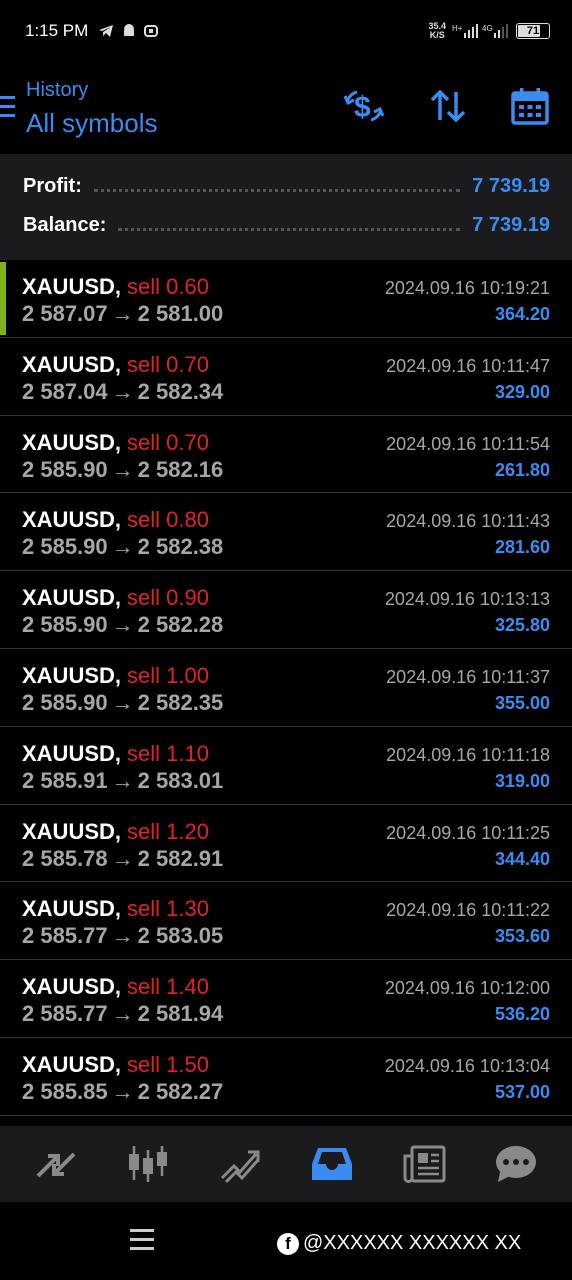  Describe the element at coordinates (65, 1091) in the screenshot. I see `deal-open-price: 2 585.85` at that location.